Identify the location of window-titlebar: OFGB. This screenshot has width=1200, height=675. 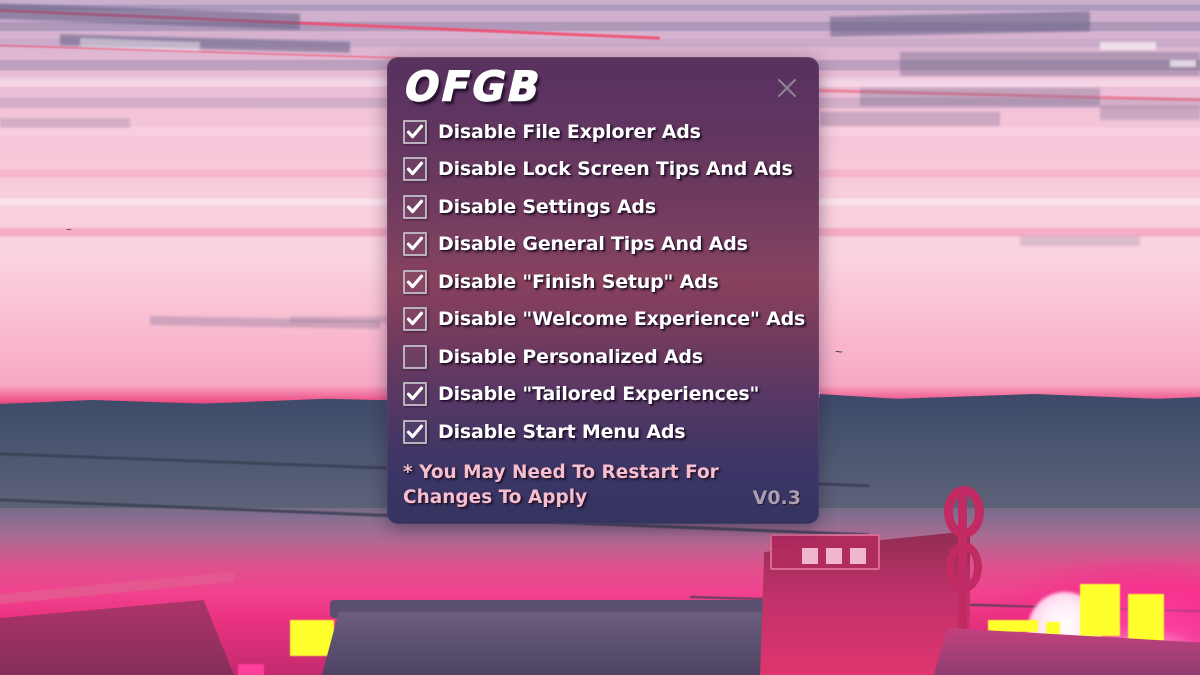
(603, 85).